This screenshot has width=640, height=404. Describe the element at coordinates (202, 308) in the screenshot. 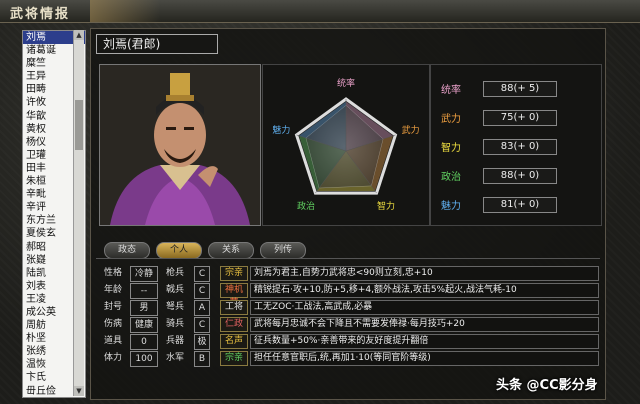

I see `aptitude-value: A` at that location.